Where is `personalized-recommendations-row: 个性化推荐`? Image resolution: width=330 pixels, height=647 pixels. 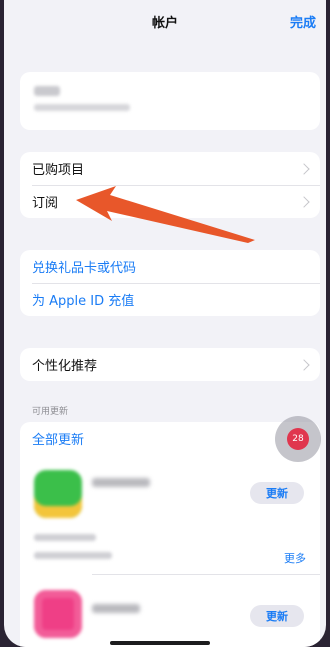 personalized-recommendations-row: 个性化推荐 is located at coordinates (170, 364).